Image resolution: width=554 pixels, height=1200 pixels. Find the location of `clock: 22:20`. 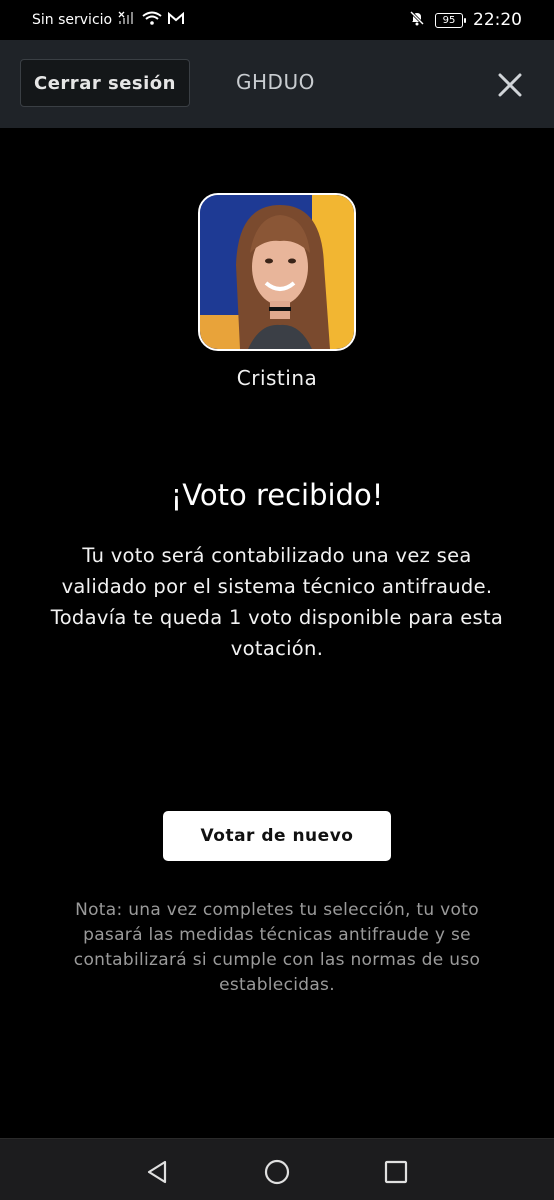

clock: 22:20 is located at coordinates (497, 20).